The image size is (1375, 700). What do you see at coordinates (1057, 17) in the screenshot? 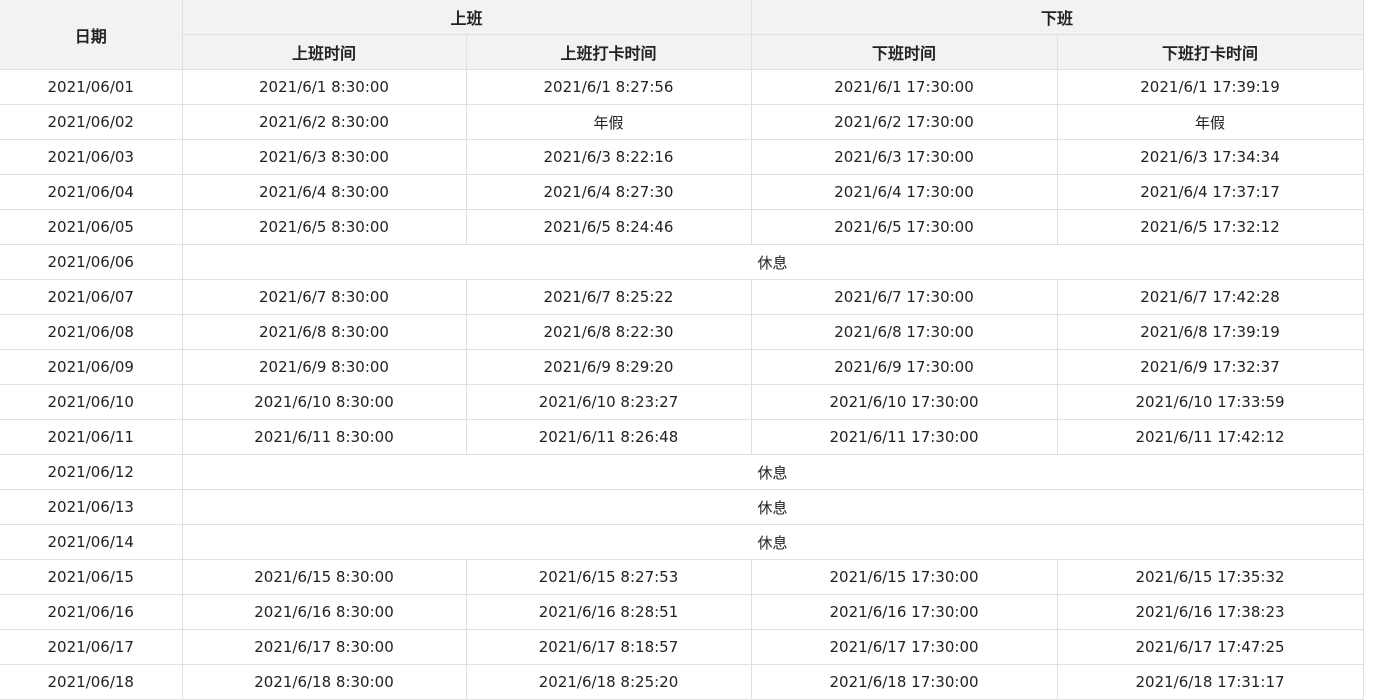
I see `header-group-off-duty: 下班` at bounding box center [1057, 17].